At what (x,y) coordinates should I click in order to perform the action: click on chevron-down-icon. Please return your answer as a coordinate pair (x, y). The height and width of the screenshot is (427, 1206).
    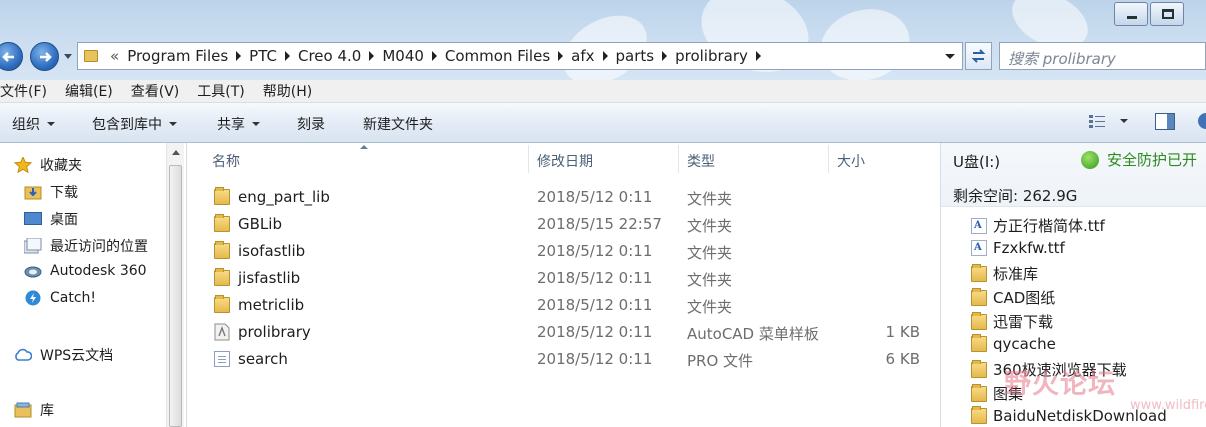
    Looking at the image, I should click on (173, 124).